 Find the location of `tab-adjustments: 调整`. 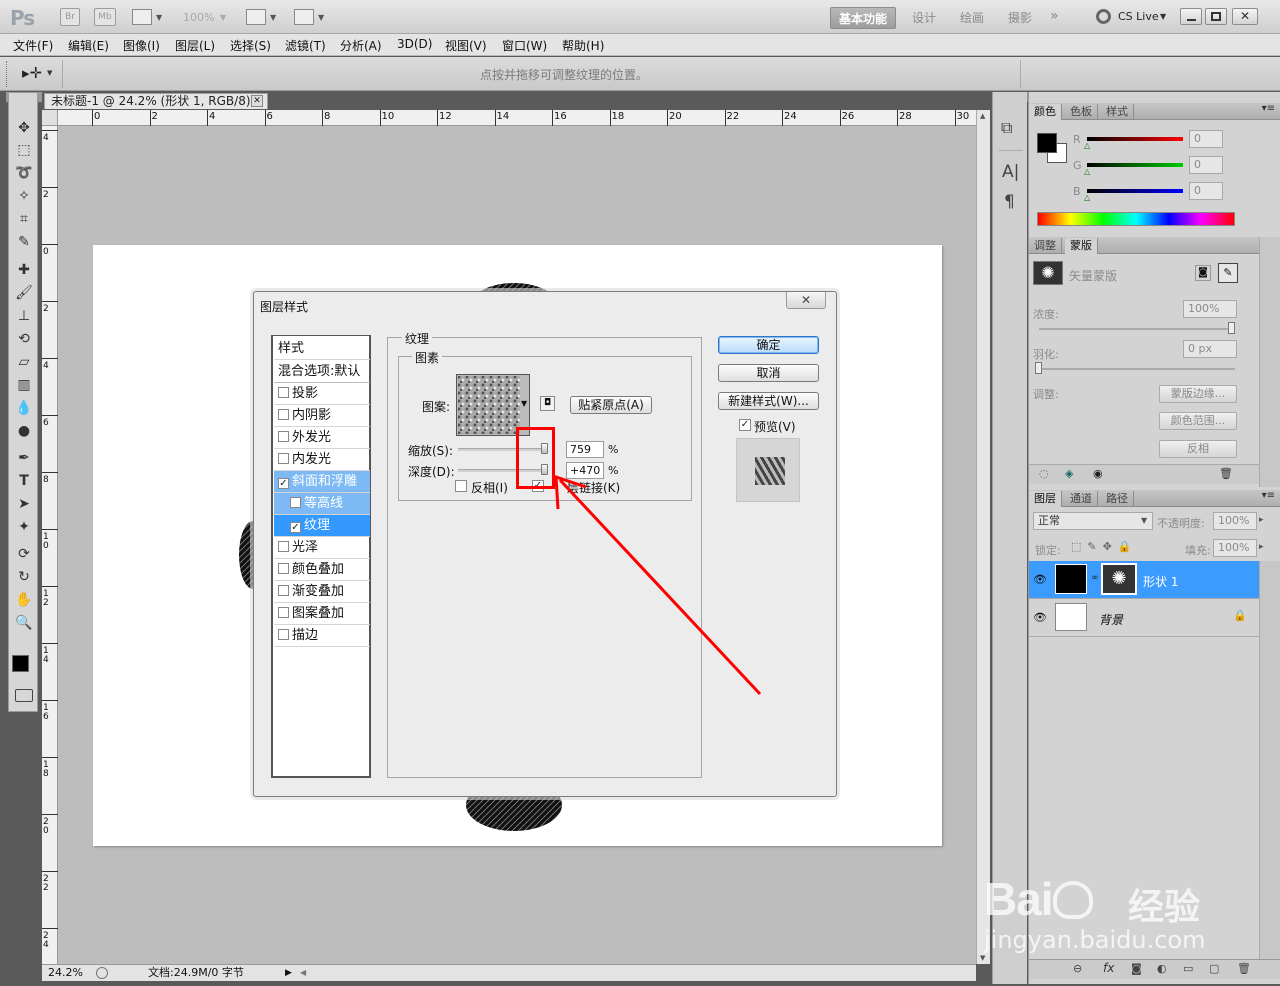

tab-adjustments: 调整 is located at coordinates (1045, 246).